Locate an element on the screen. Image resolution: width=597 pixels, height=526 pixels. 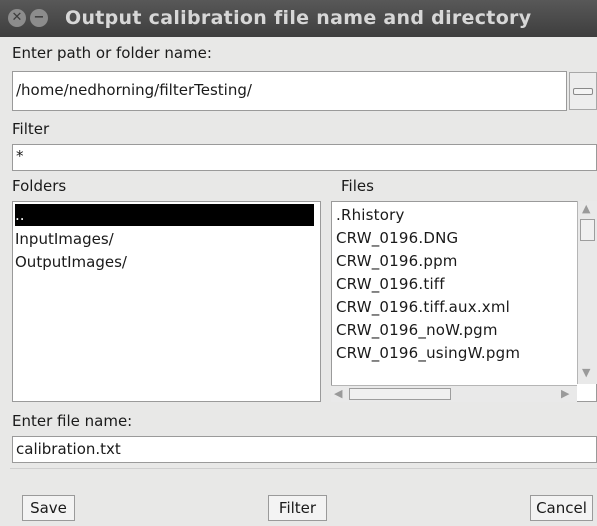
file-item: CRW_0196_noW.pgm is located at coordinates (417, 330).